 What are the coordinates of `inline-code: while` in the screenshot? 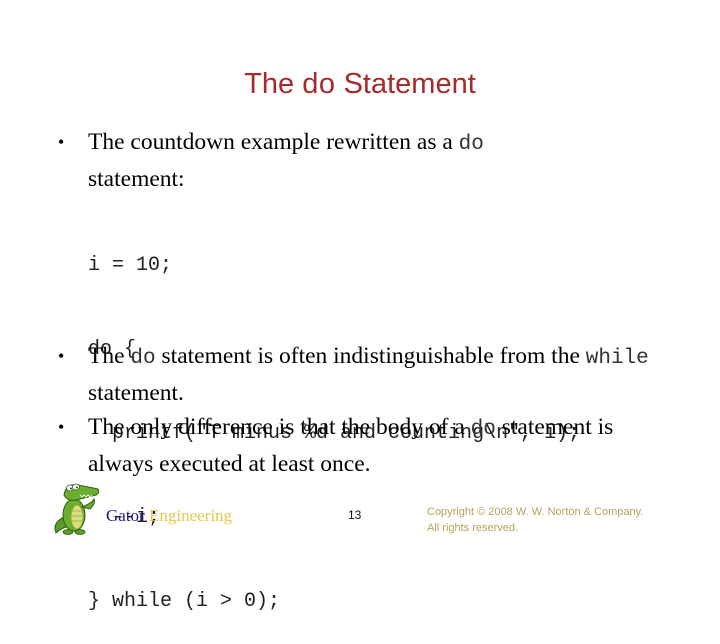 It's located at (617, 358).